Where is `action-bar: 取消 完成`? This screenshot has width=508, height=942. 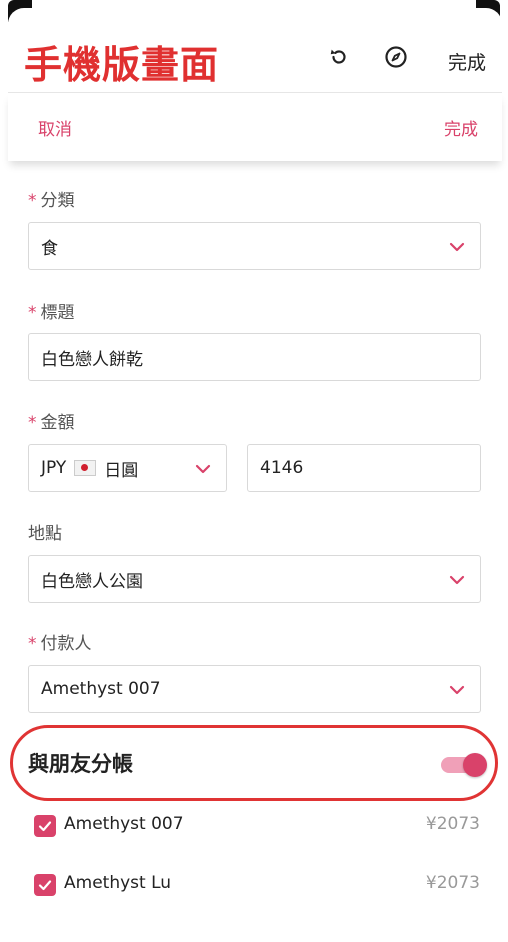
action-bar: 取消 完成 is located at coordinates (255, 127).